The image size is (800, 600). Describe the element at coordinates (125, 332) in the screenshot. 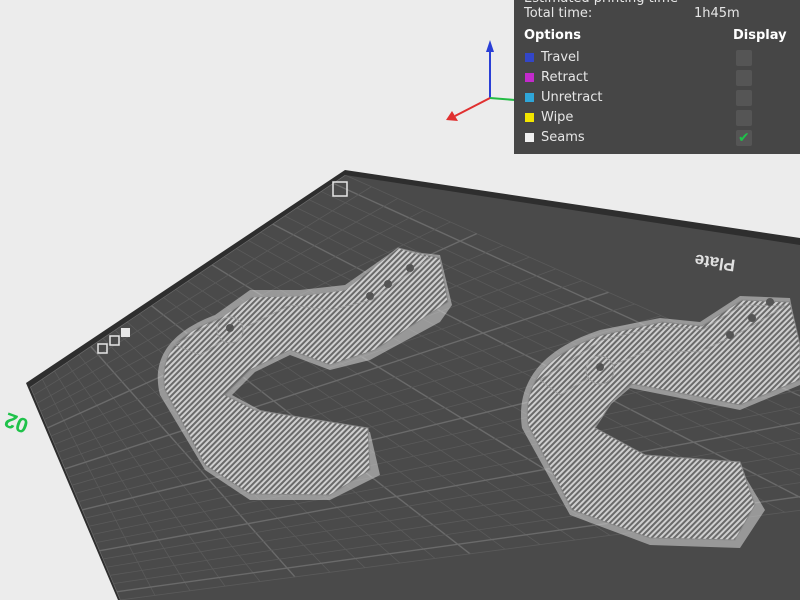

I see `plate-options-icon` at that location.